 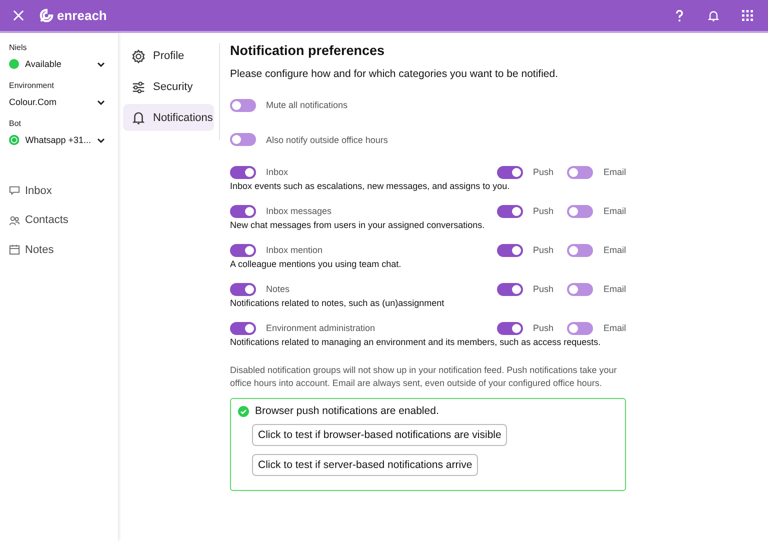 I want to click on nav-item: Inbox, so click(x=59, y=191).